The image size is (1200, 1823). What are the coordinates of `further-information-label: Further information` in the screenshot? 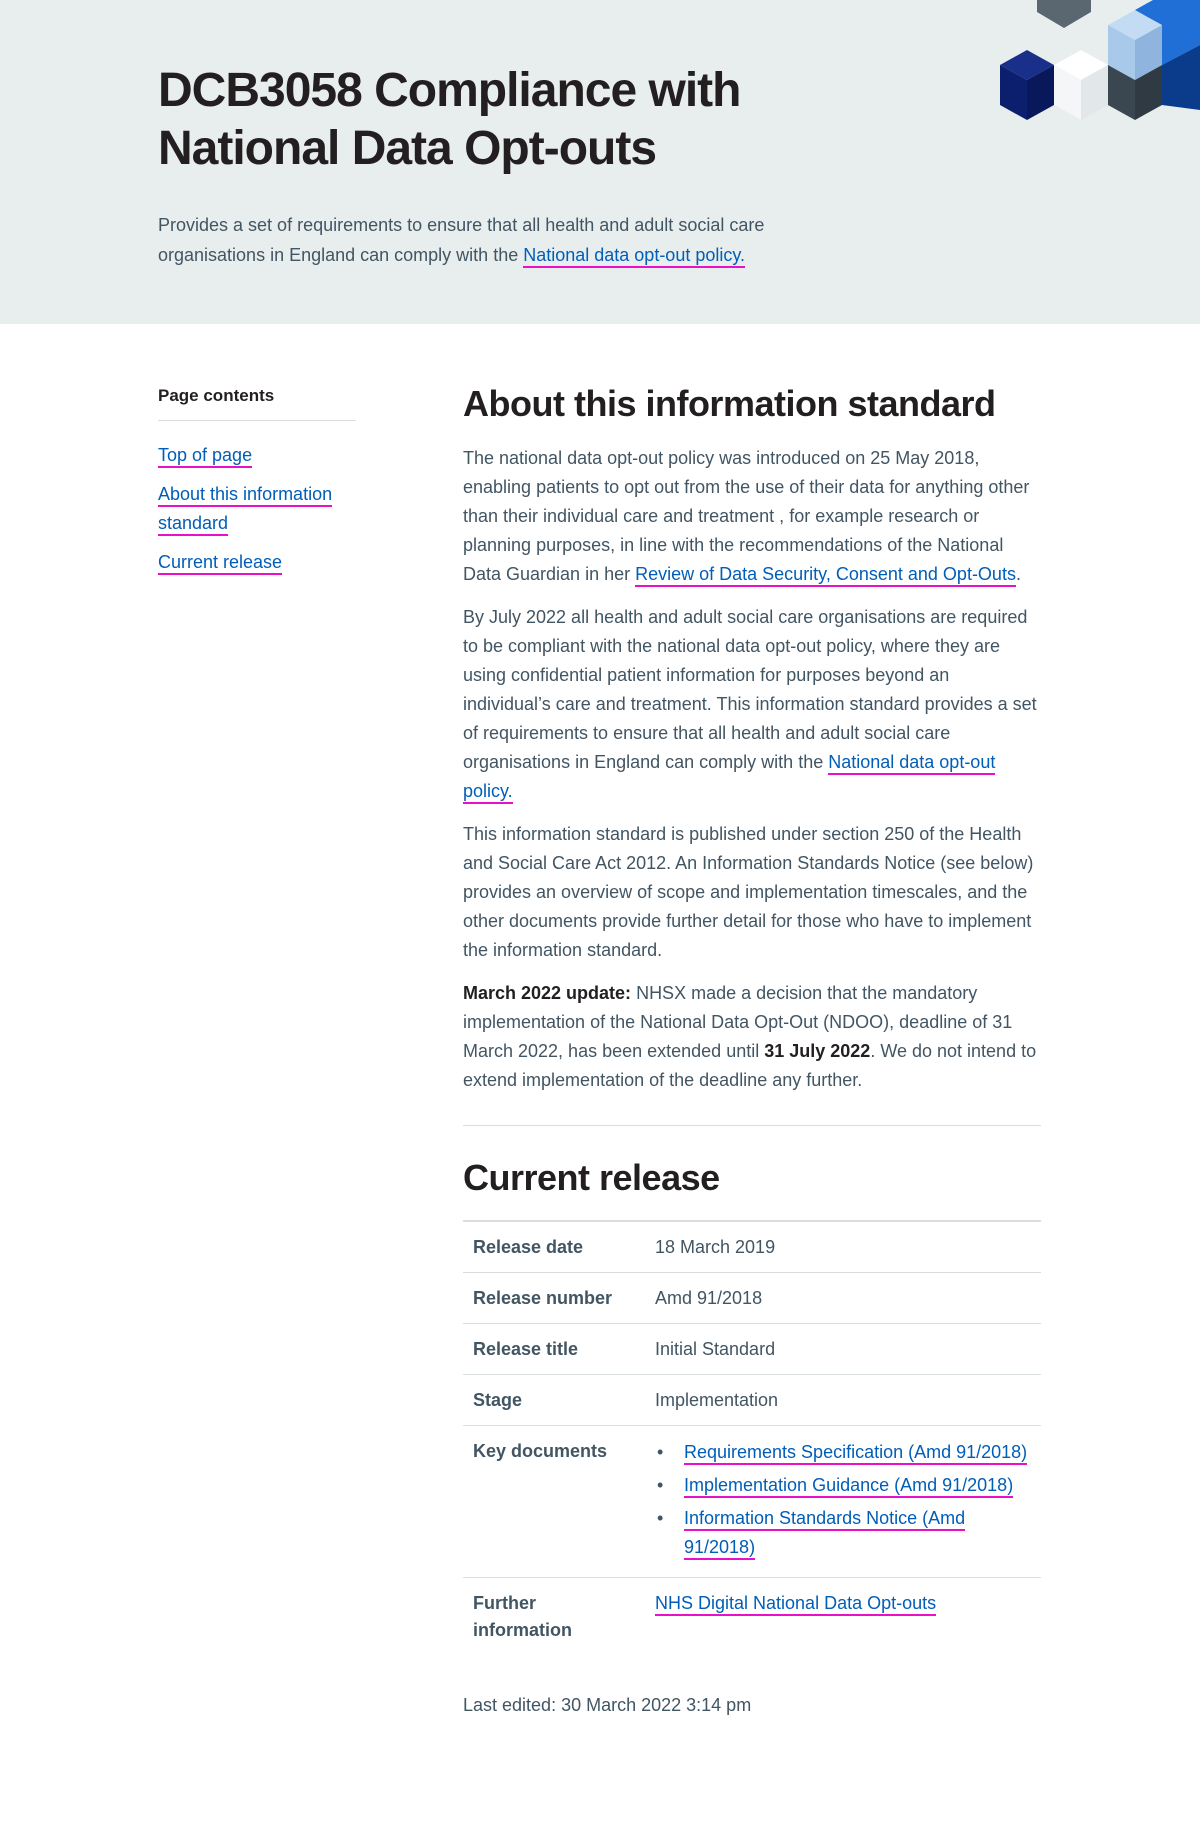 It's located at (522, 1616).